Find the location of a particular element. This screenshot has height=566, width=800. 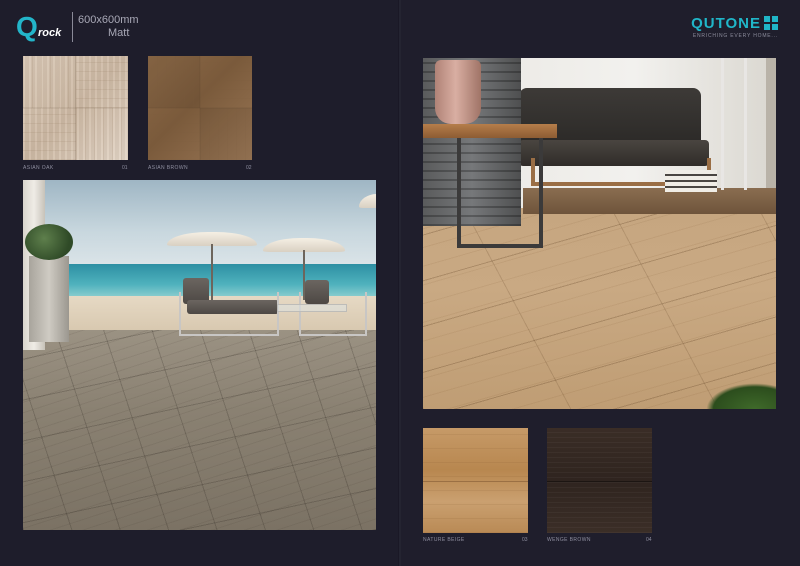

swatch-caption: WENGE BROWN is located at coordinates (569, 540).